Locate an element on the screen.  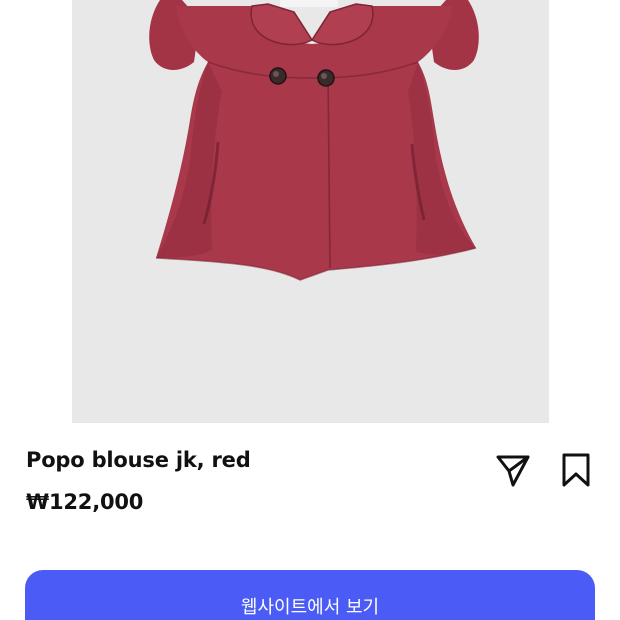
save-button is located at coordinates (576, 470).